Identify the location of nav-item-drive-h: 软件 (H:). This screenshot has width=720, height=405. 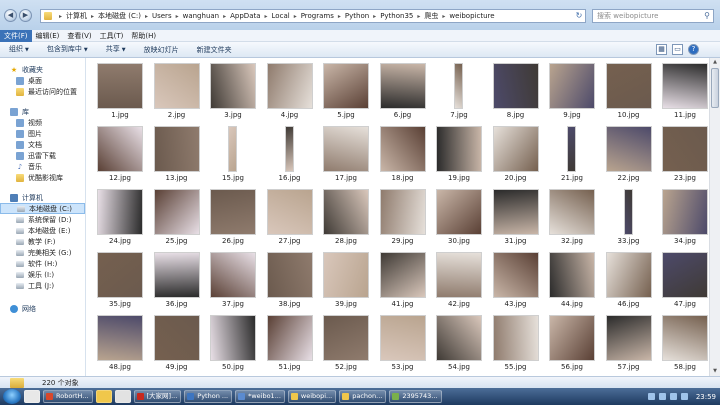
(42, 263).